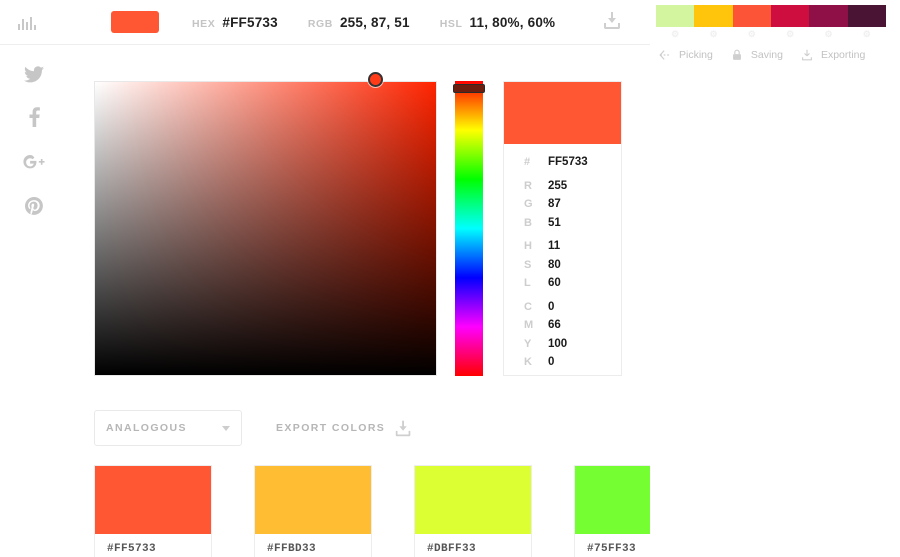 This screenshot has width=900, height=557. I want to click on rgb-value: 255, 87, 51, so click(375, 22).